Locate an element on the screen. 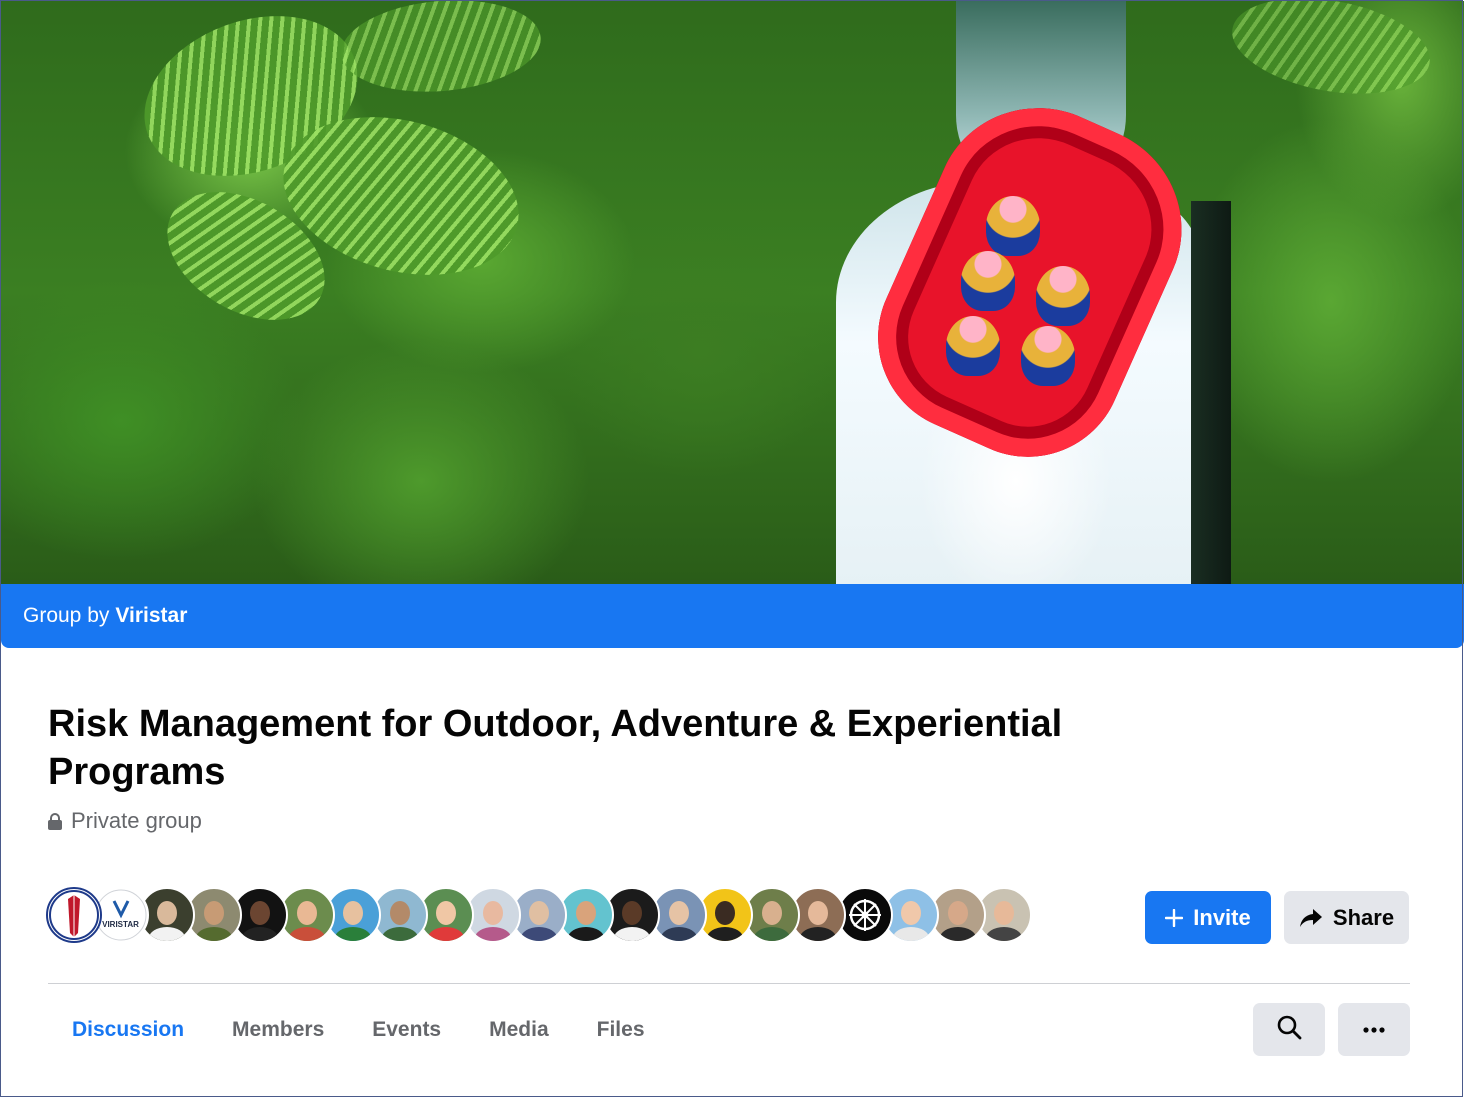  tab-label: Events is located at coordinates (407, 1029).